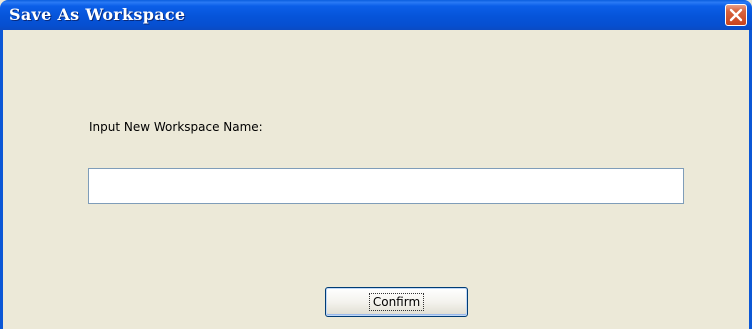 Image resolution: width=752 pixels, height=329 pixels. I want to click on close-icon, so click(736, 15).